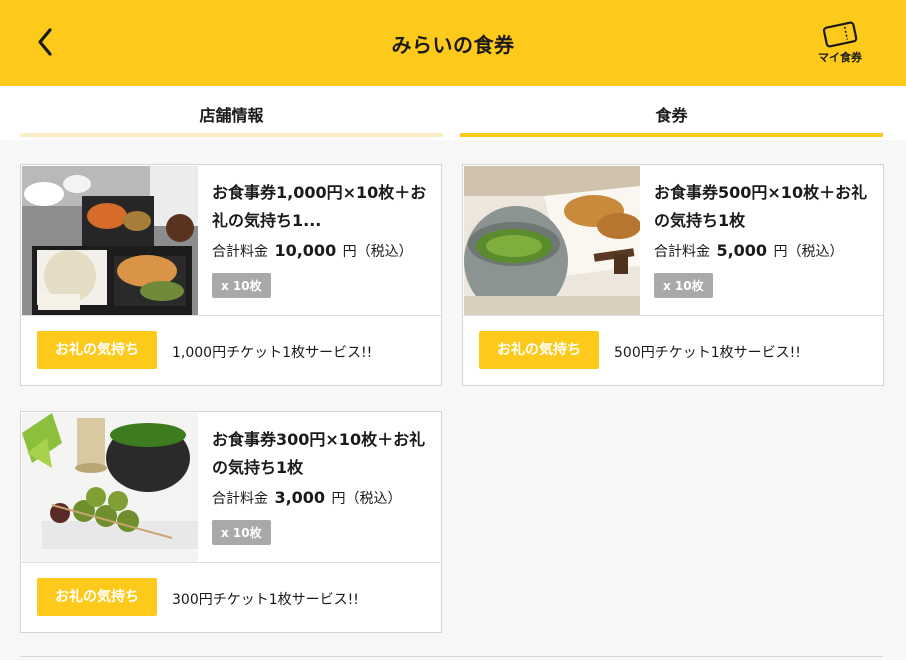  Describe the element at coordinates (300, 497) in the screenshot. I see `price-amount: 3,000` at that location.